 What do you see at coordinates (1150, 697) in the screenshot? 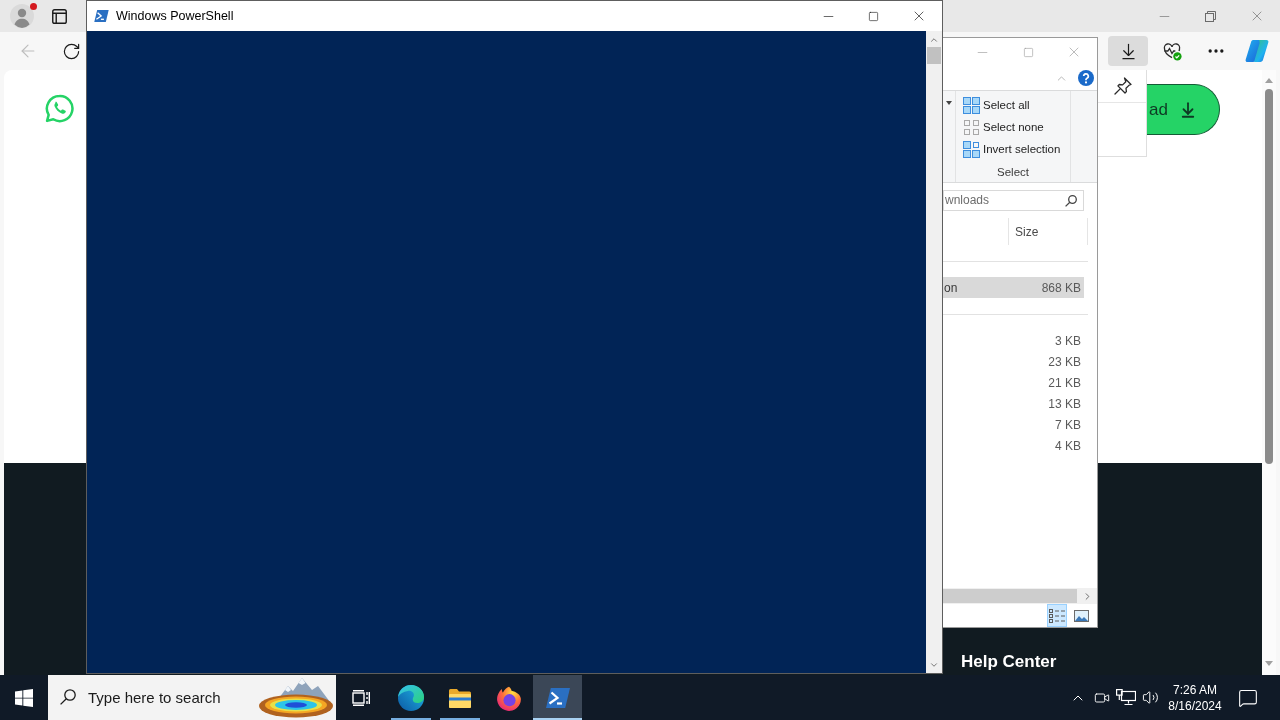
I see `speaker-icon` at bounding box center [1150, 697].